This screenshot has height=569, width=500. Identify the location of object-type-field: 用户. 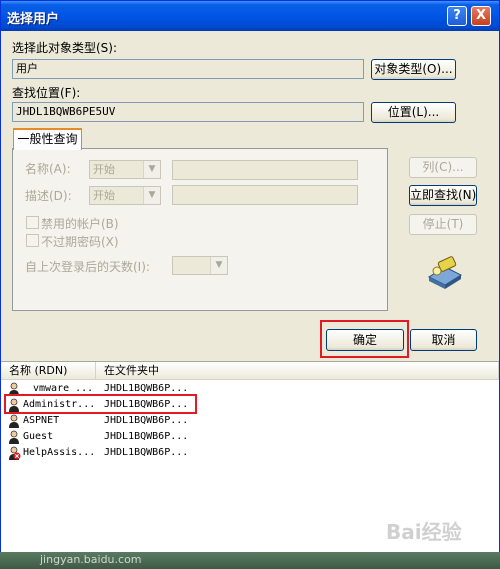
(188, 69).